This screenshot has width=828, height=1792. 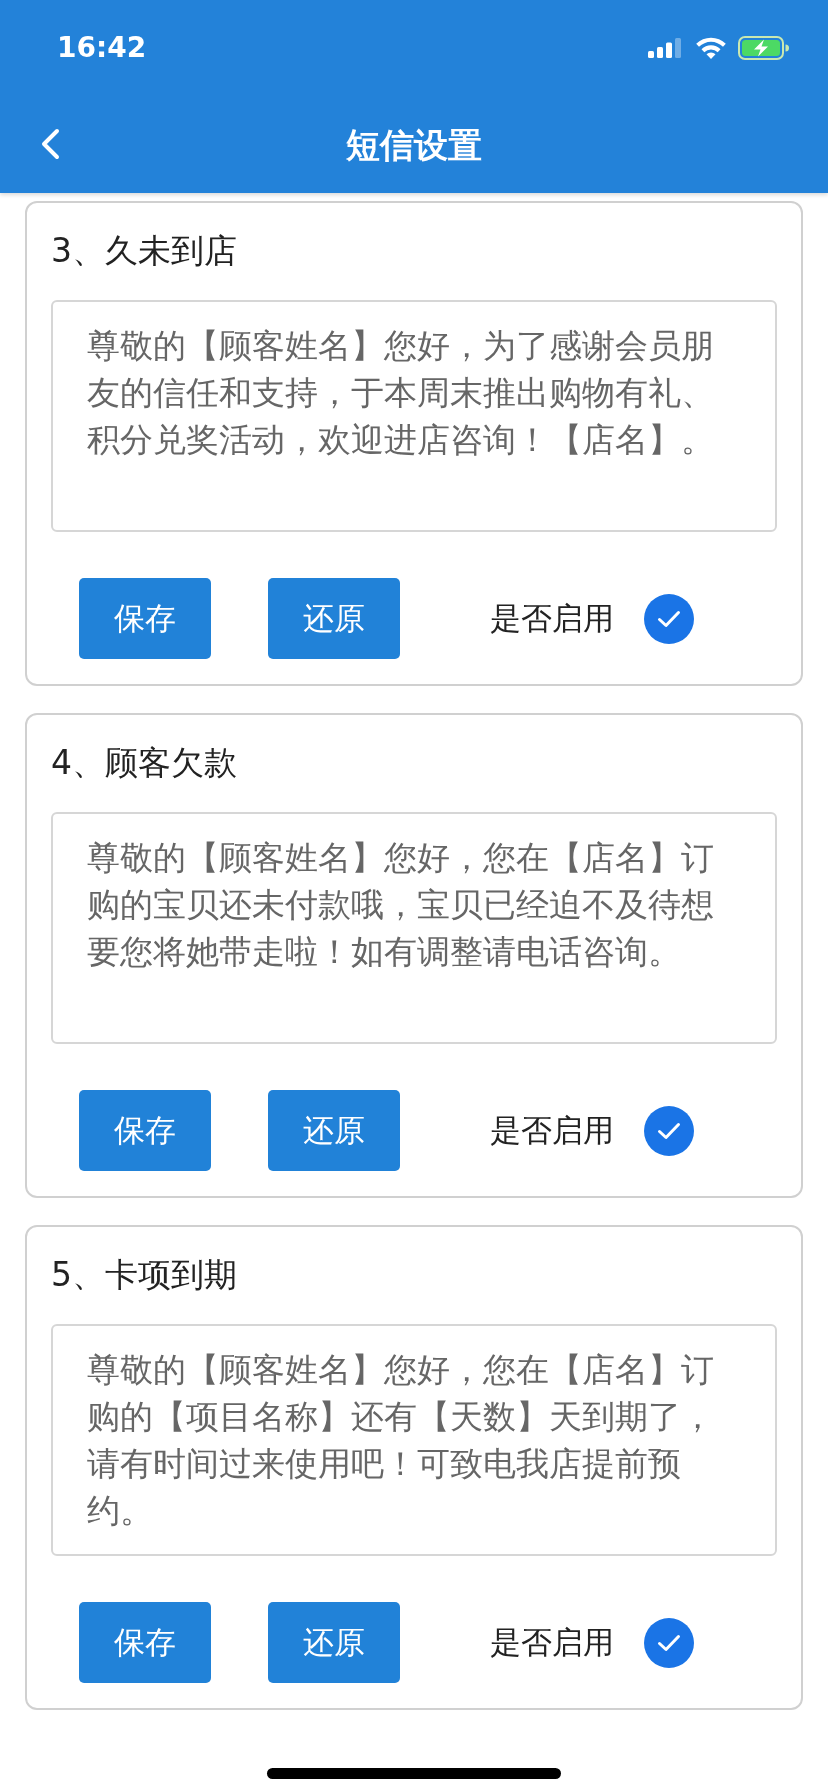 What do you see at coordinates (144, 763) in the screenshot?
I see `template-title: 4、顾客欠款` at bounding box center [144, 763].